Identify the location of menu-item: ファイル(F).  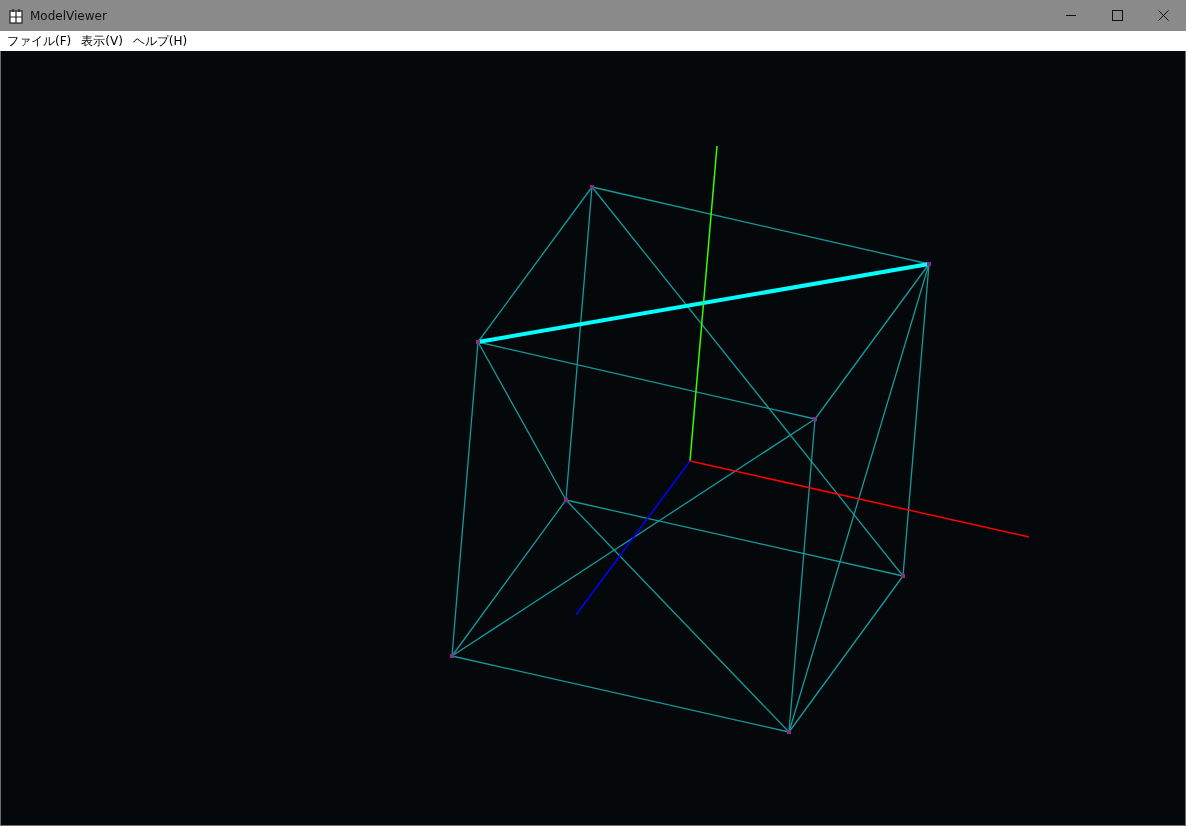
(39, 41).